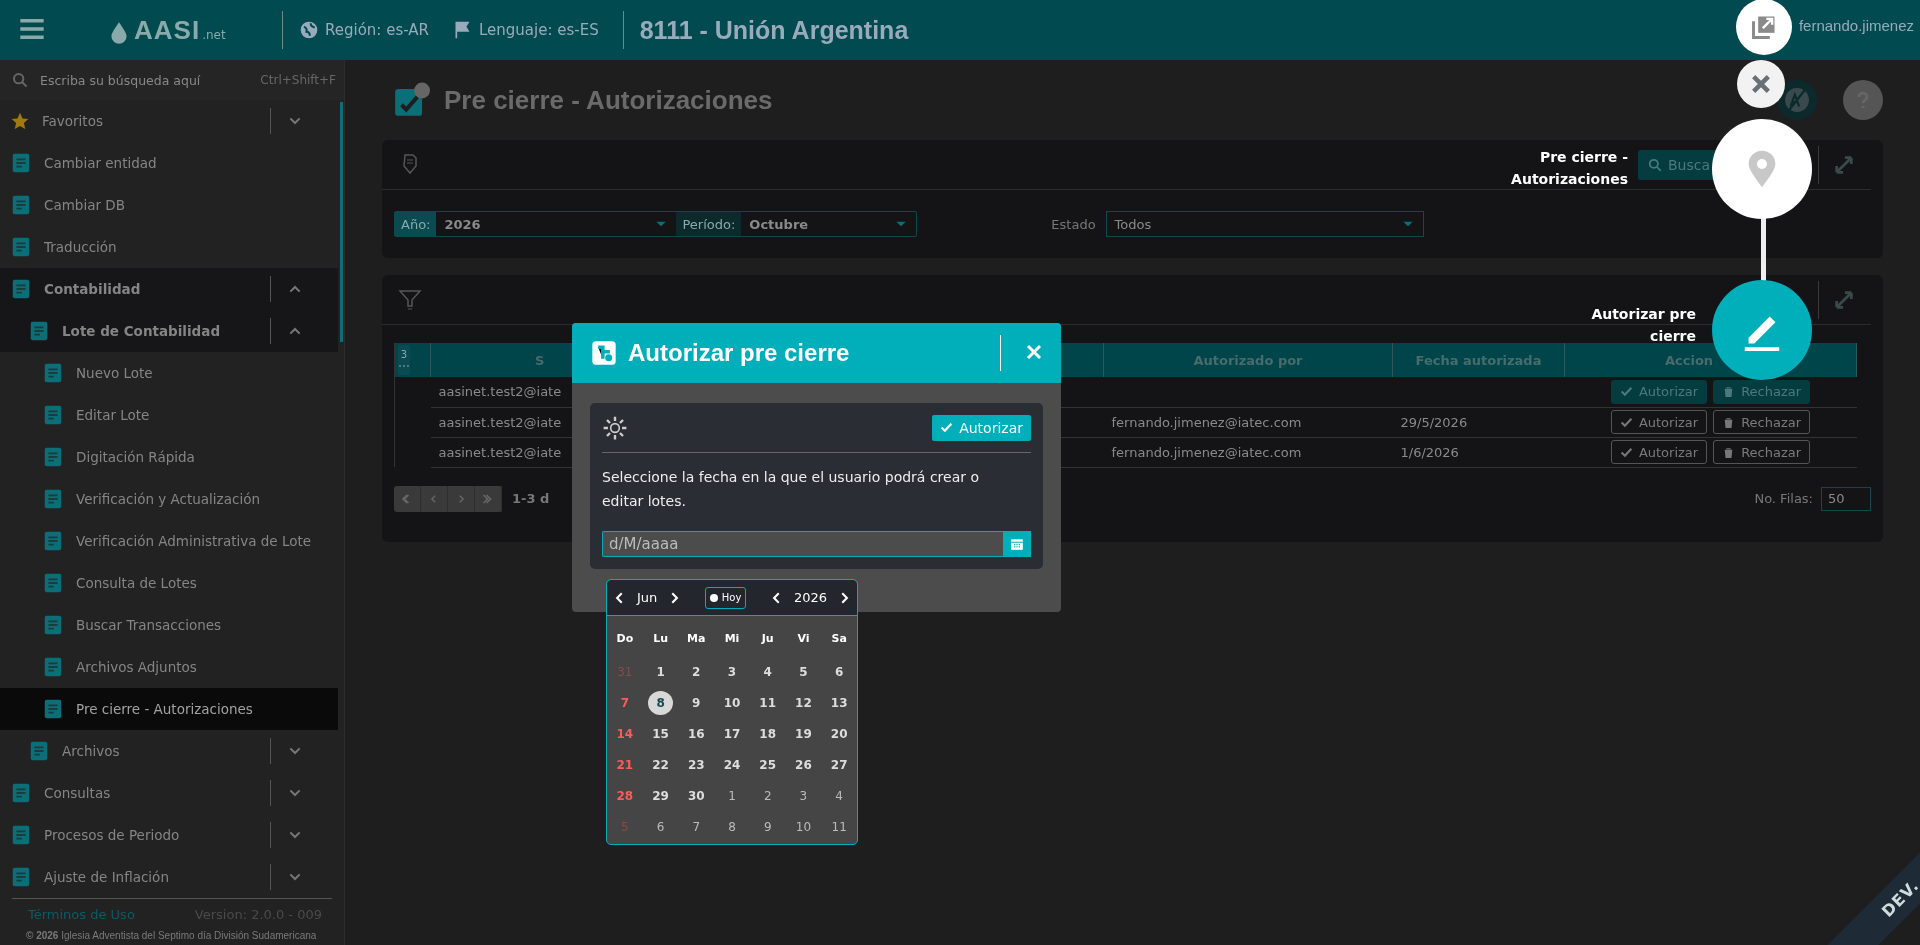 This screenshot has height=945, width=1920. I want to click on rows-field: 50, so click(1846, 498).